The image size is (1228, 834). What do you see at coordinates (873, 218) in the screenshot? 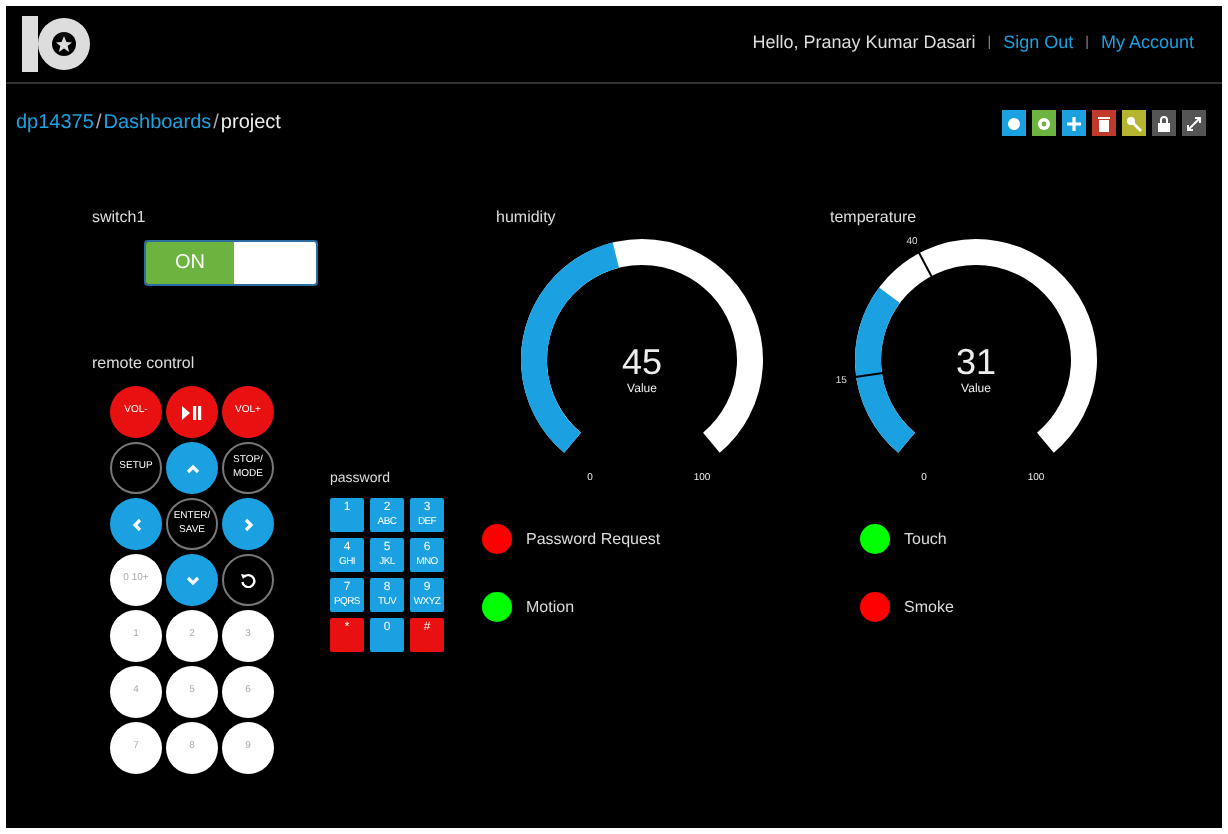
I see `gauge-title: temperature` at bounding box center [873, 218].